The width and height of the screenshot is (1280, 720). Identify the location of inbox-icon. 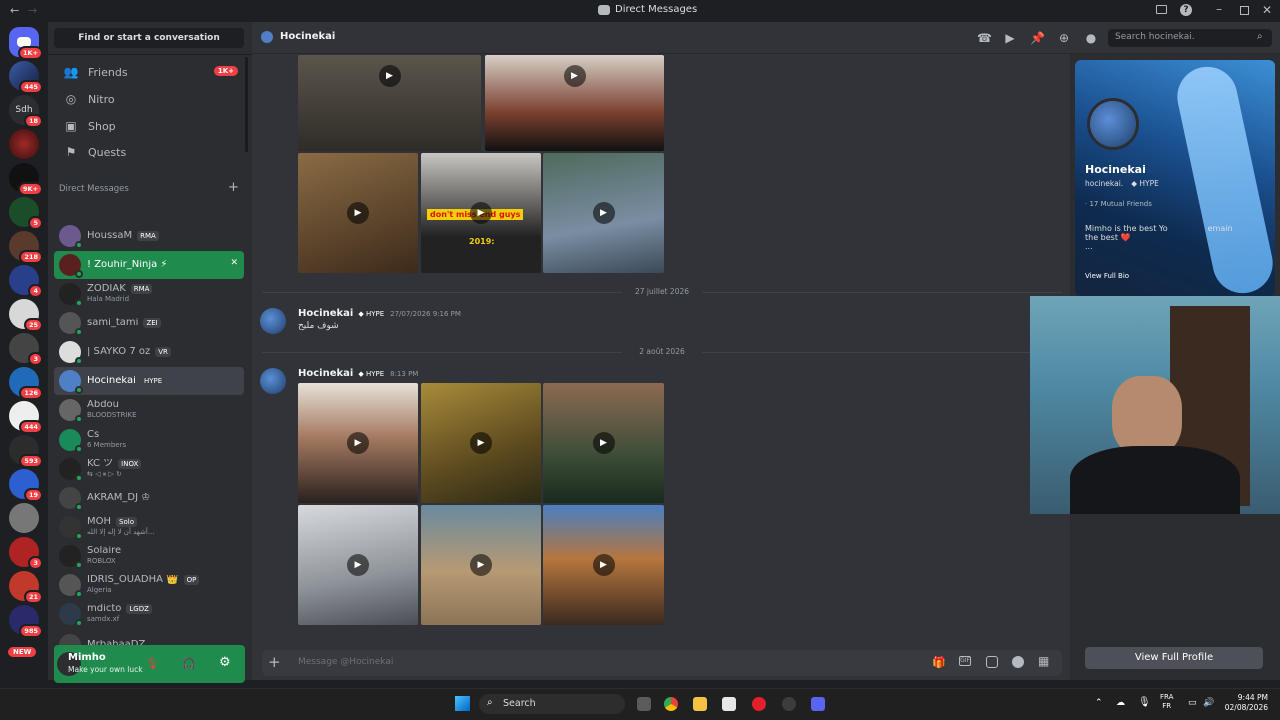
(1161, 9).